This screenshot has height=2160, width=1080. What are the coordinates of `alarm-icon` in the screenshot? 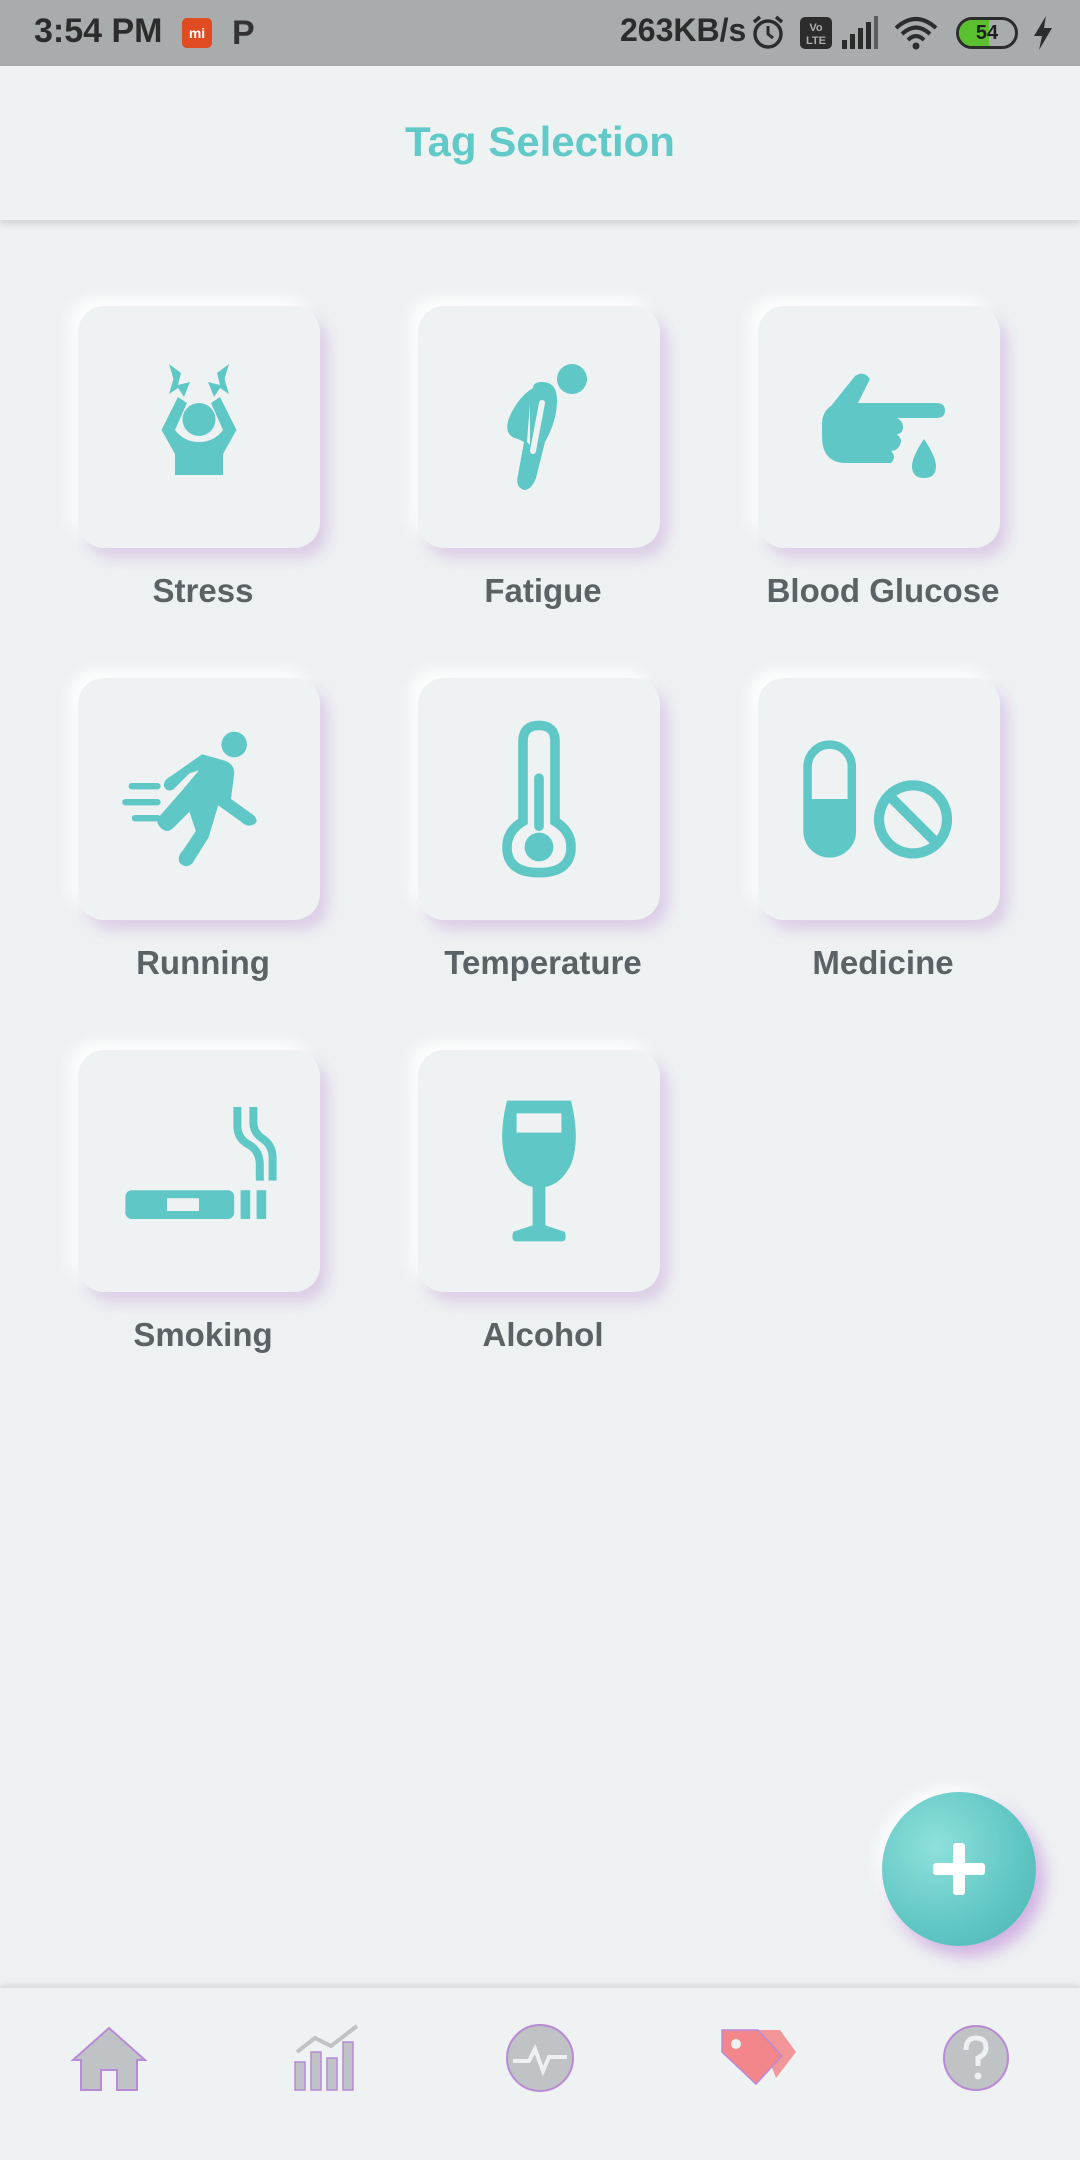 It's located at (768, 32).